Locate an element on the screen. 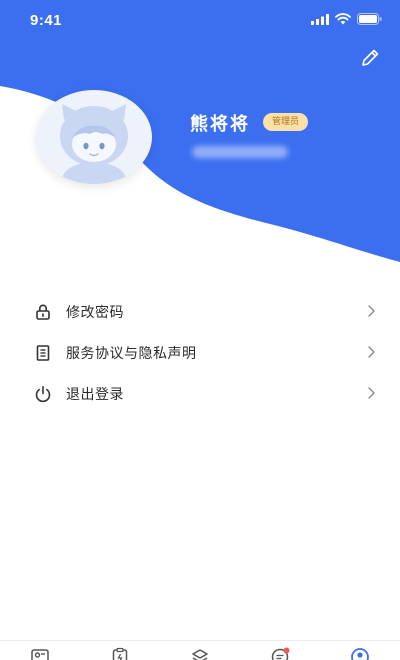  menu-item-logout: 退出登录 is located at coordinates (200, 393).